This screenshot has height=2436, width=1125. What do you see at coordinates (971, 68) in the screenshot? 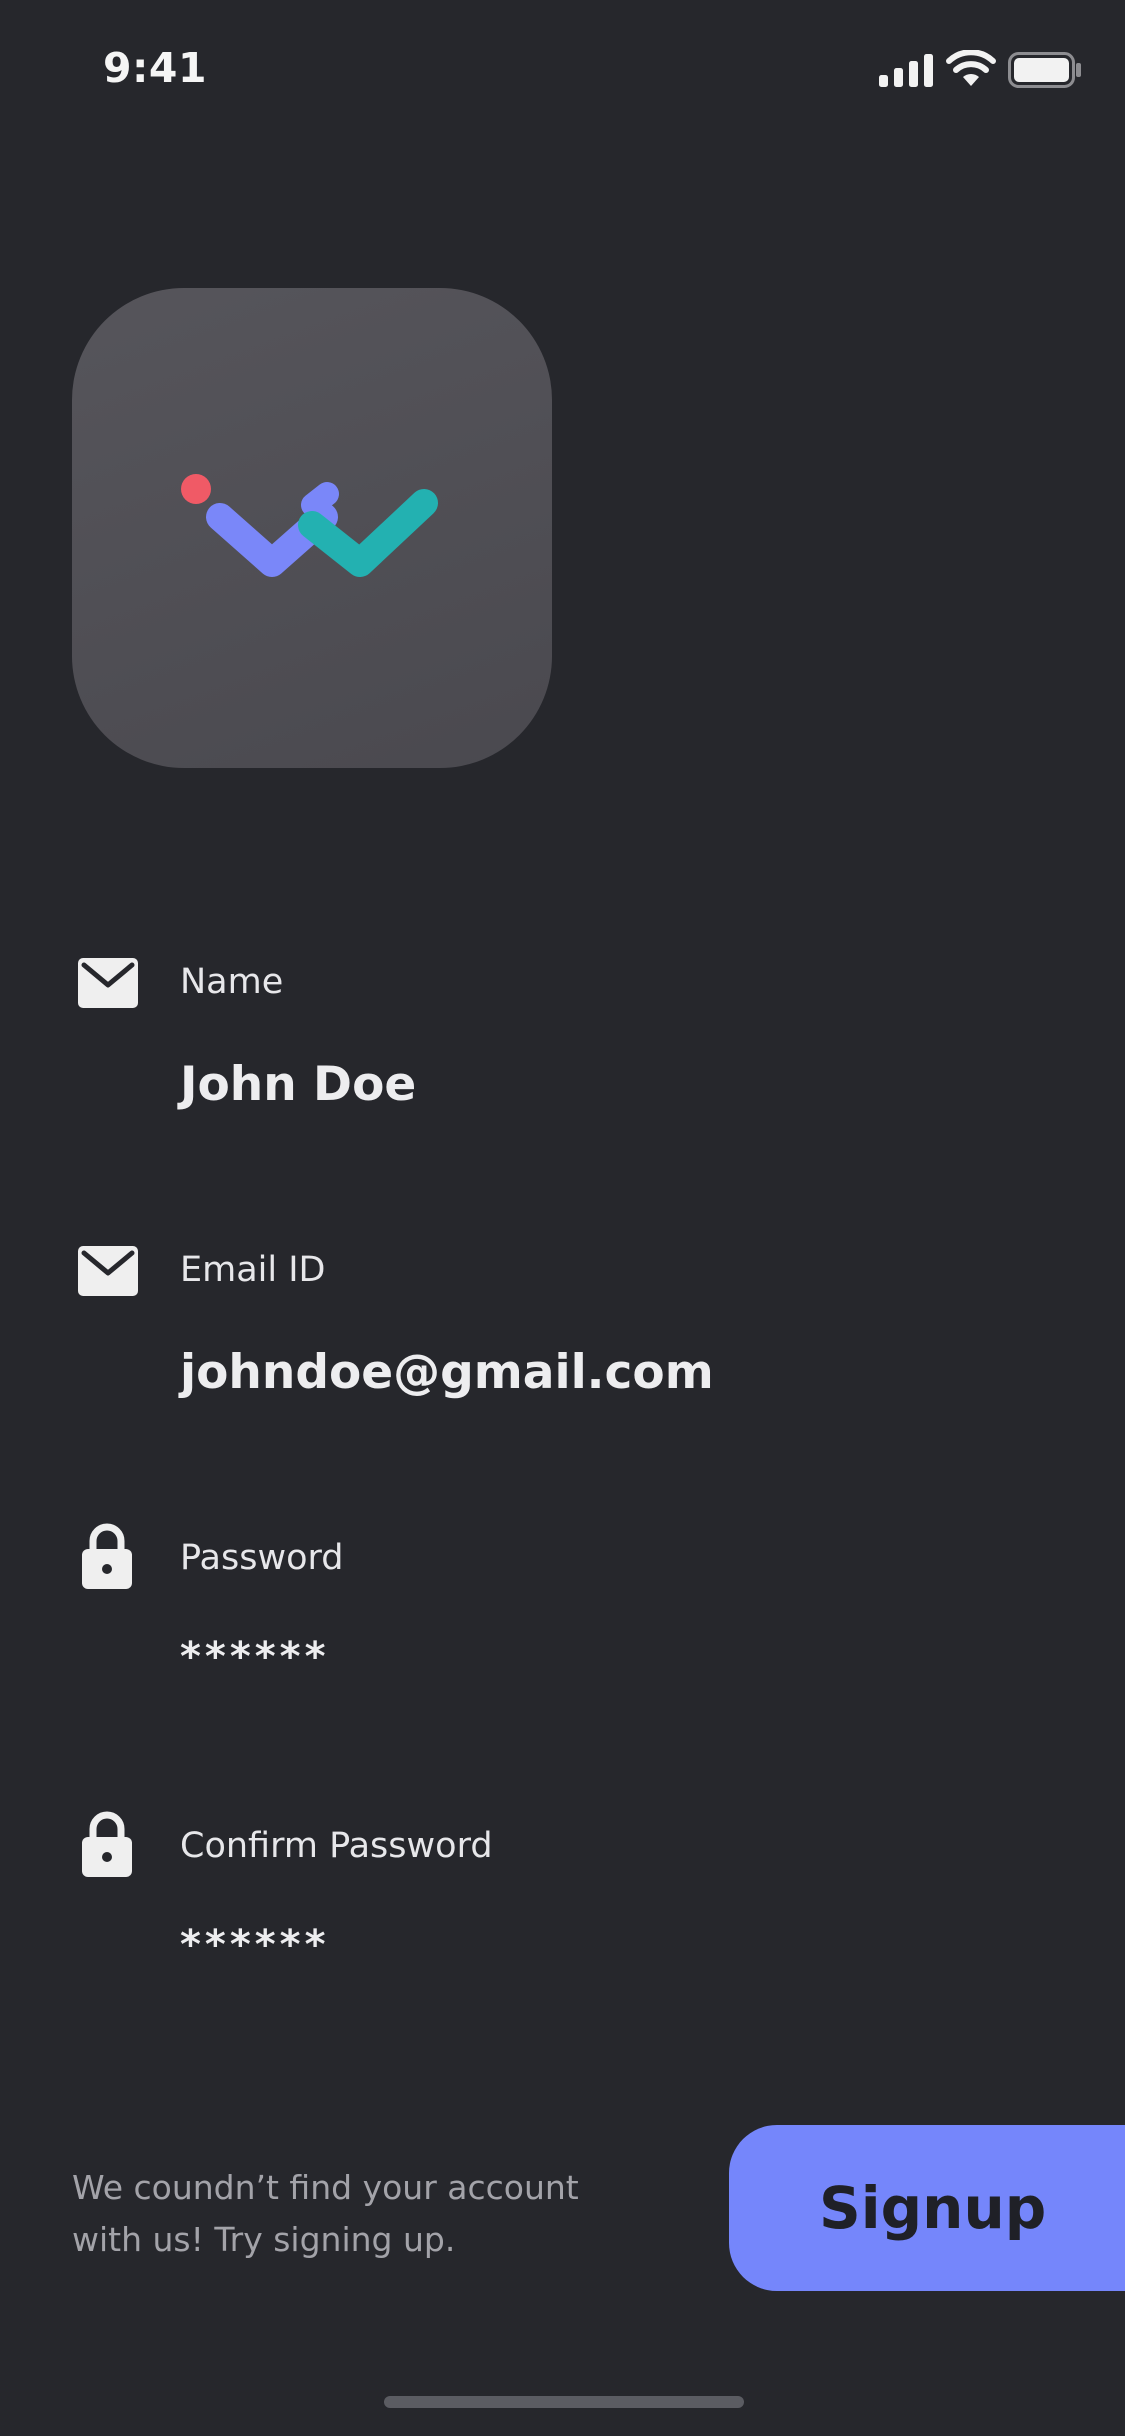
I see `wifi-icon` at bounding box center [971, 68].